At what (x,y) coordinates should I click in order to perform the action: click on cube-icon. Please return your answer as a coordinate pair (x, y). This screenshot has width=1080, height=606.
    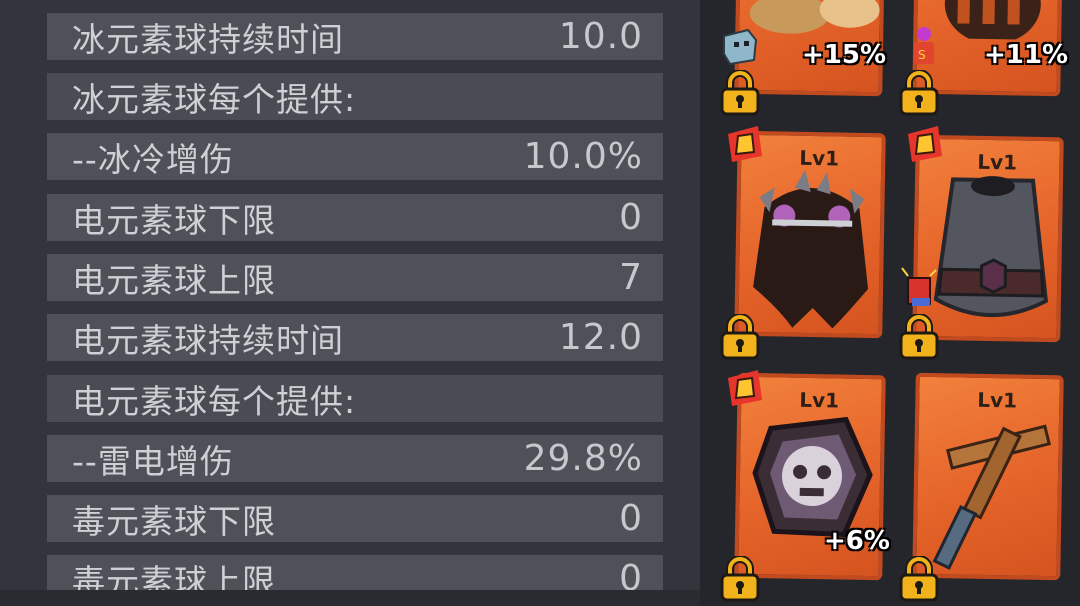
    Looking at the image, I should click on (740, 47).